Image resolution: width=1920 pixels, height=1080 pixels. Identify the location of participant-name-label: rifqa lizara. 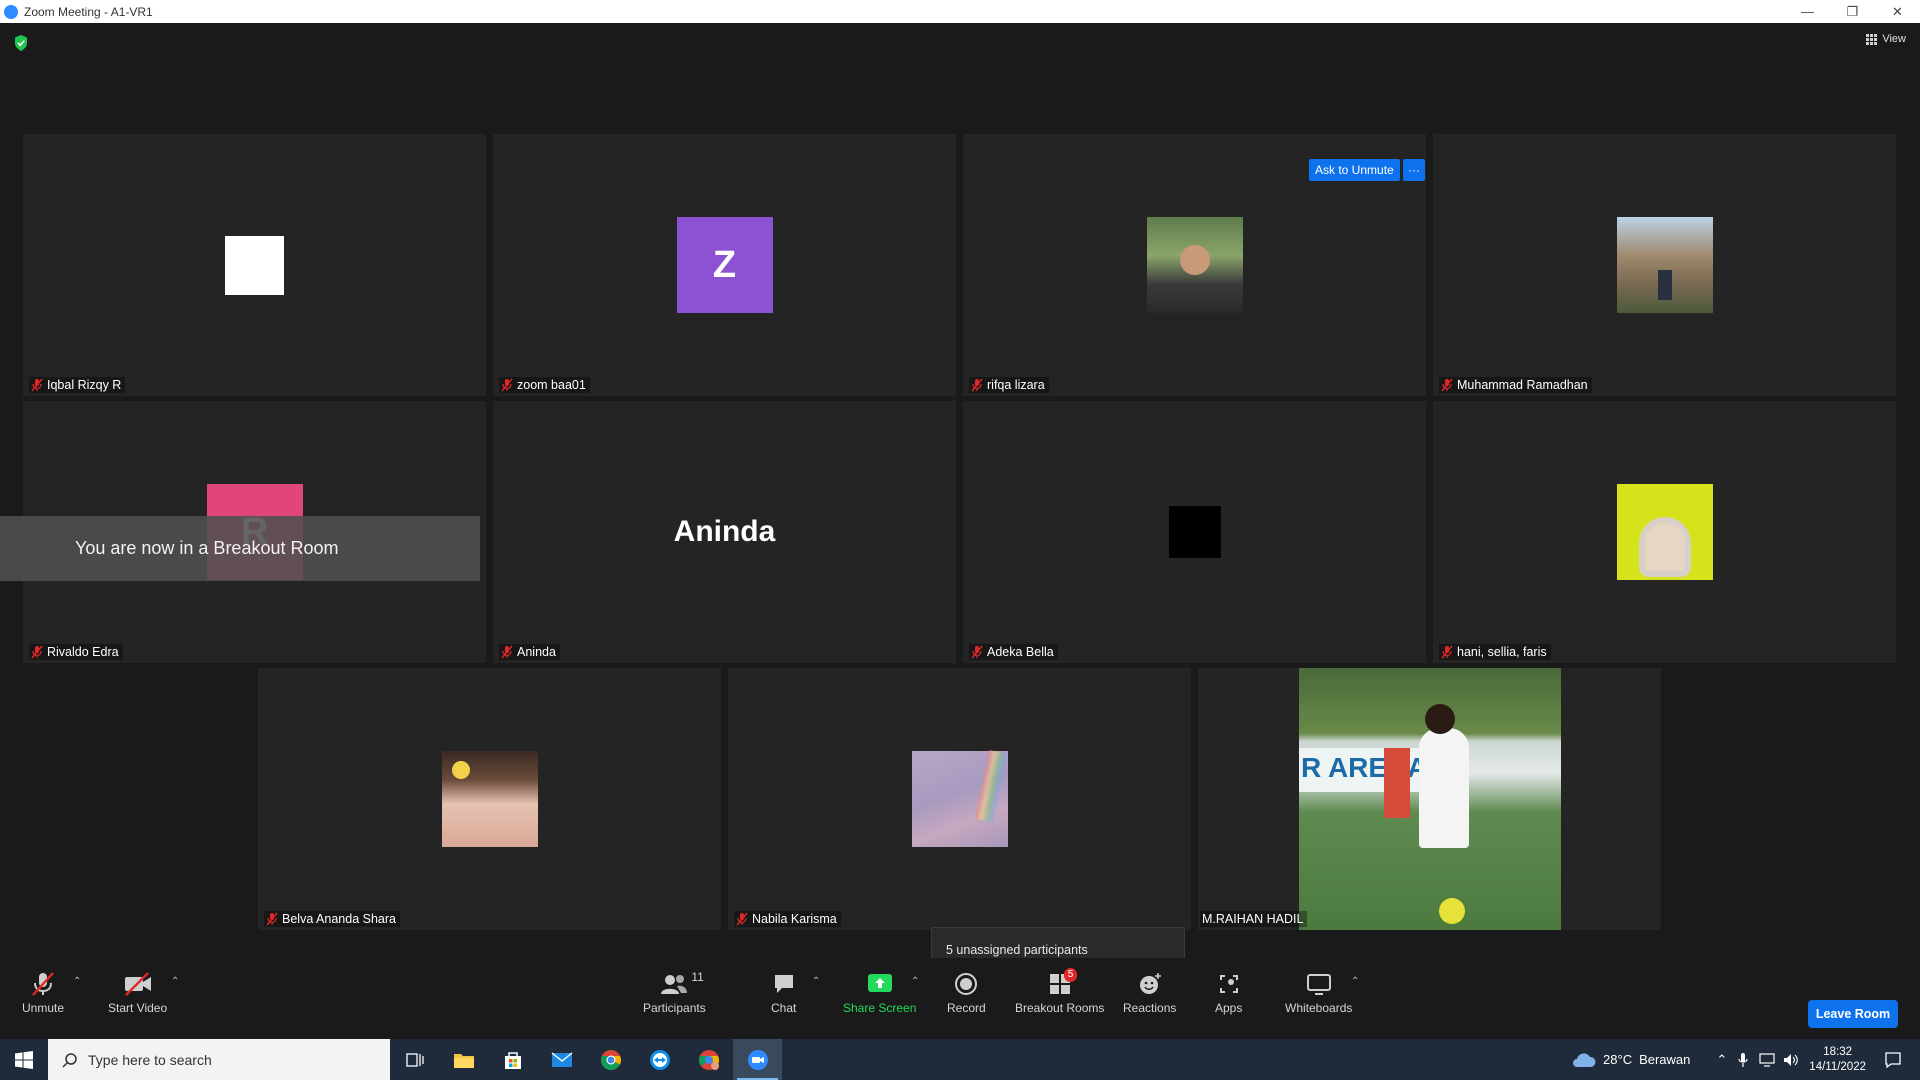
(1009, 385).